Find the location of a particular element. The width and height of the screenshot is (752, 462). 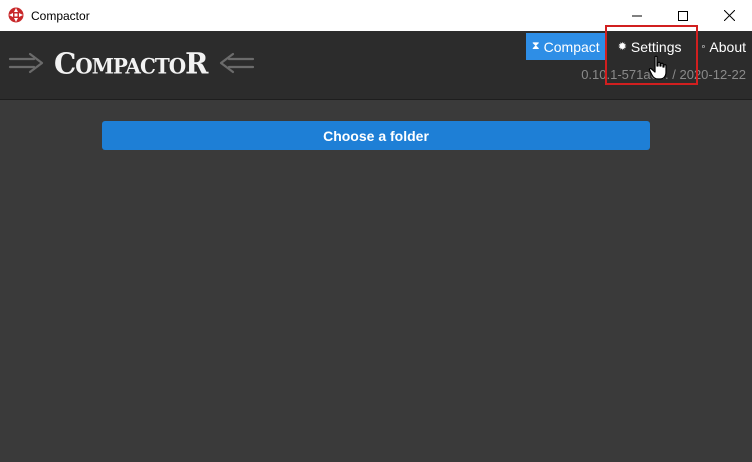

maximize-button is located at coordinates (683, 15).